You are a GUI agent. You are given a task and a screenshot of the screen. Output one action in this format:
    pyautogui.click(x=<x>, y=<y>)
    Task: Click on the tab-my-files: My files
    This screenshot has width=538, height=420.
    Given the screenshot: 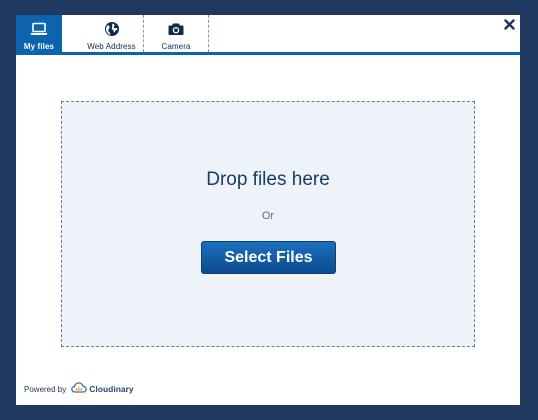 What is the action you would take?
    pyautogui.click(x=39, y=33)
    